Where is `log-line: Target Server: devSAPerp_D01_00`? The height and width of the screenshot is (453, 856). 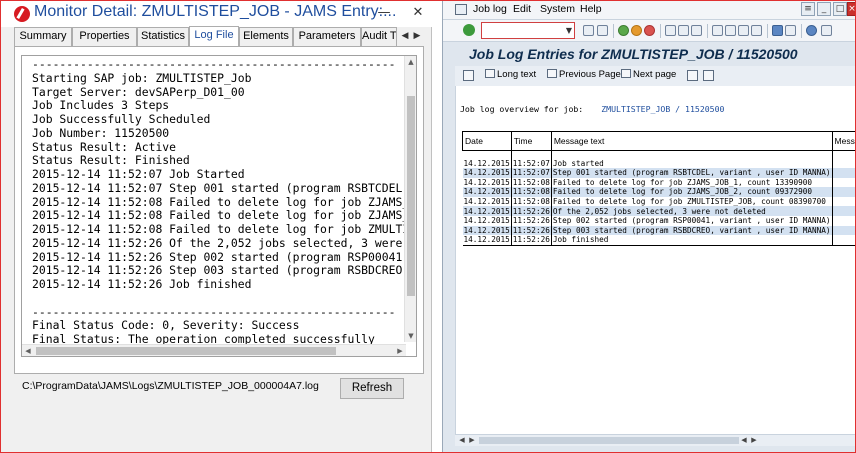 log-line: Target Server: devSAPerp_D01_00 is located at coordinates (138, 91).